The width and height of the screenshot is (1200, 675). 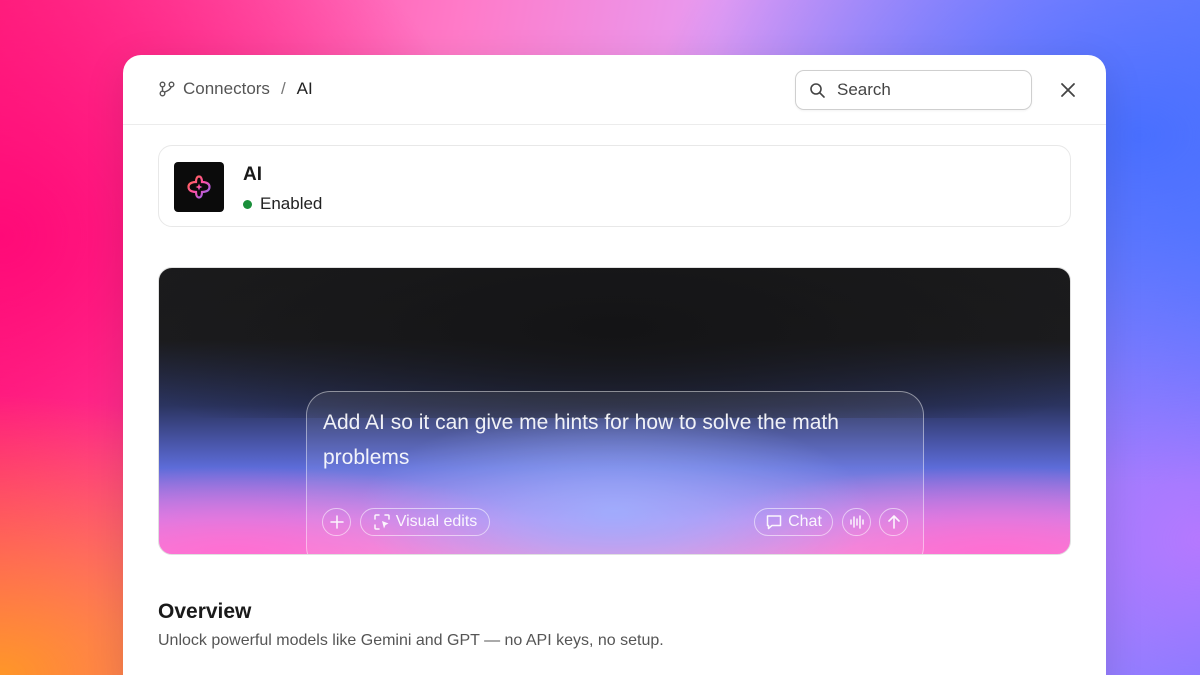 I want to click on chat-label: Chat, so click(x=805, y=521).